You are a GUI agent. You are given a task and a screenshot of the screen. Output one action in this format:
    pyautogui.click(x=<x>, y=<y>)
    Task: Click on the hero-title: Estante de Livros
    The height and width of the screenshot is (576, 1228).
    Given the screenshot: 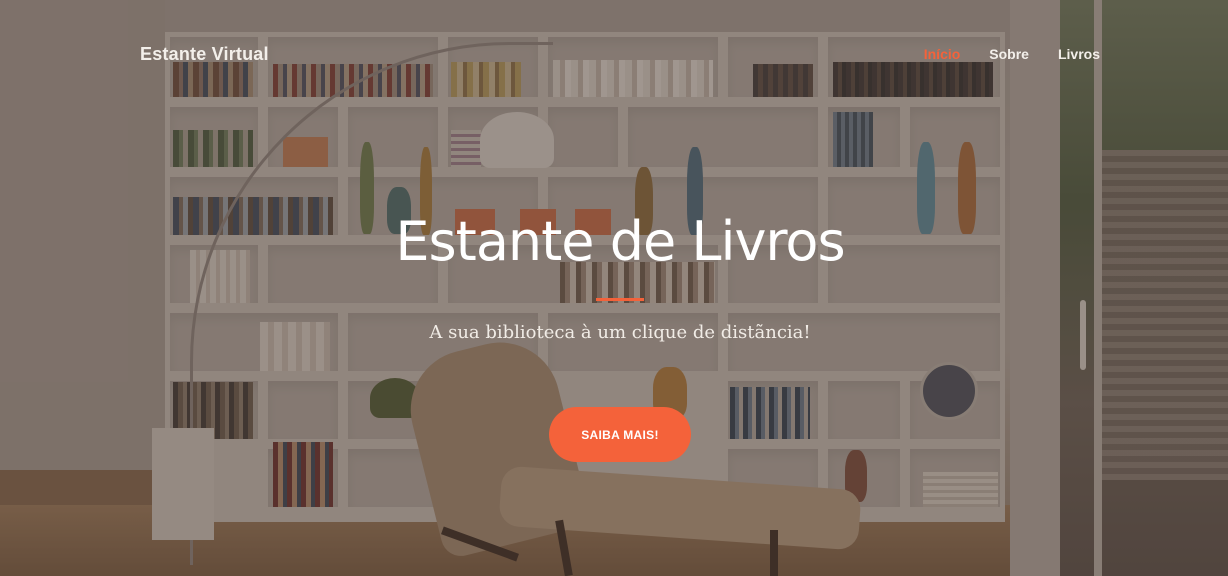 What is the action you would take?
    pyautogui.click(x=620, y=241)
    